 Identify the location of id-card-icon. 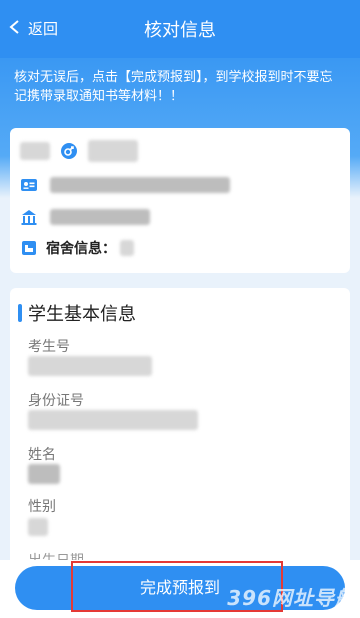
(29, 185).